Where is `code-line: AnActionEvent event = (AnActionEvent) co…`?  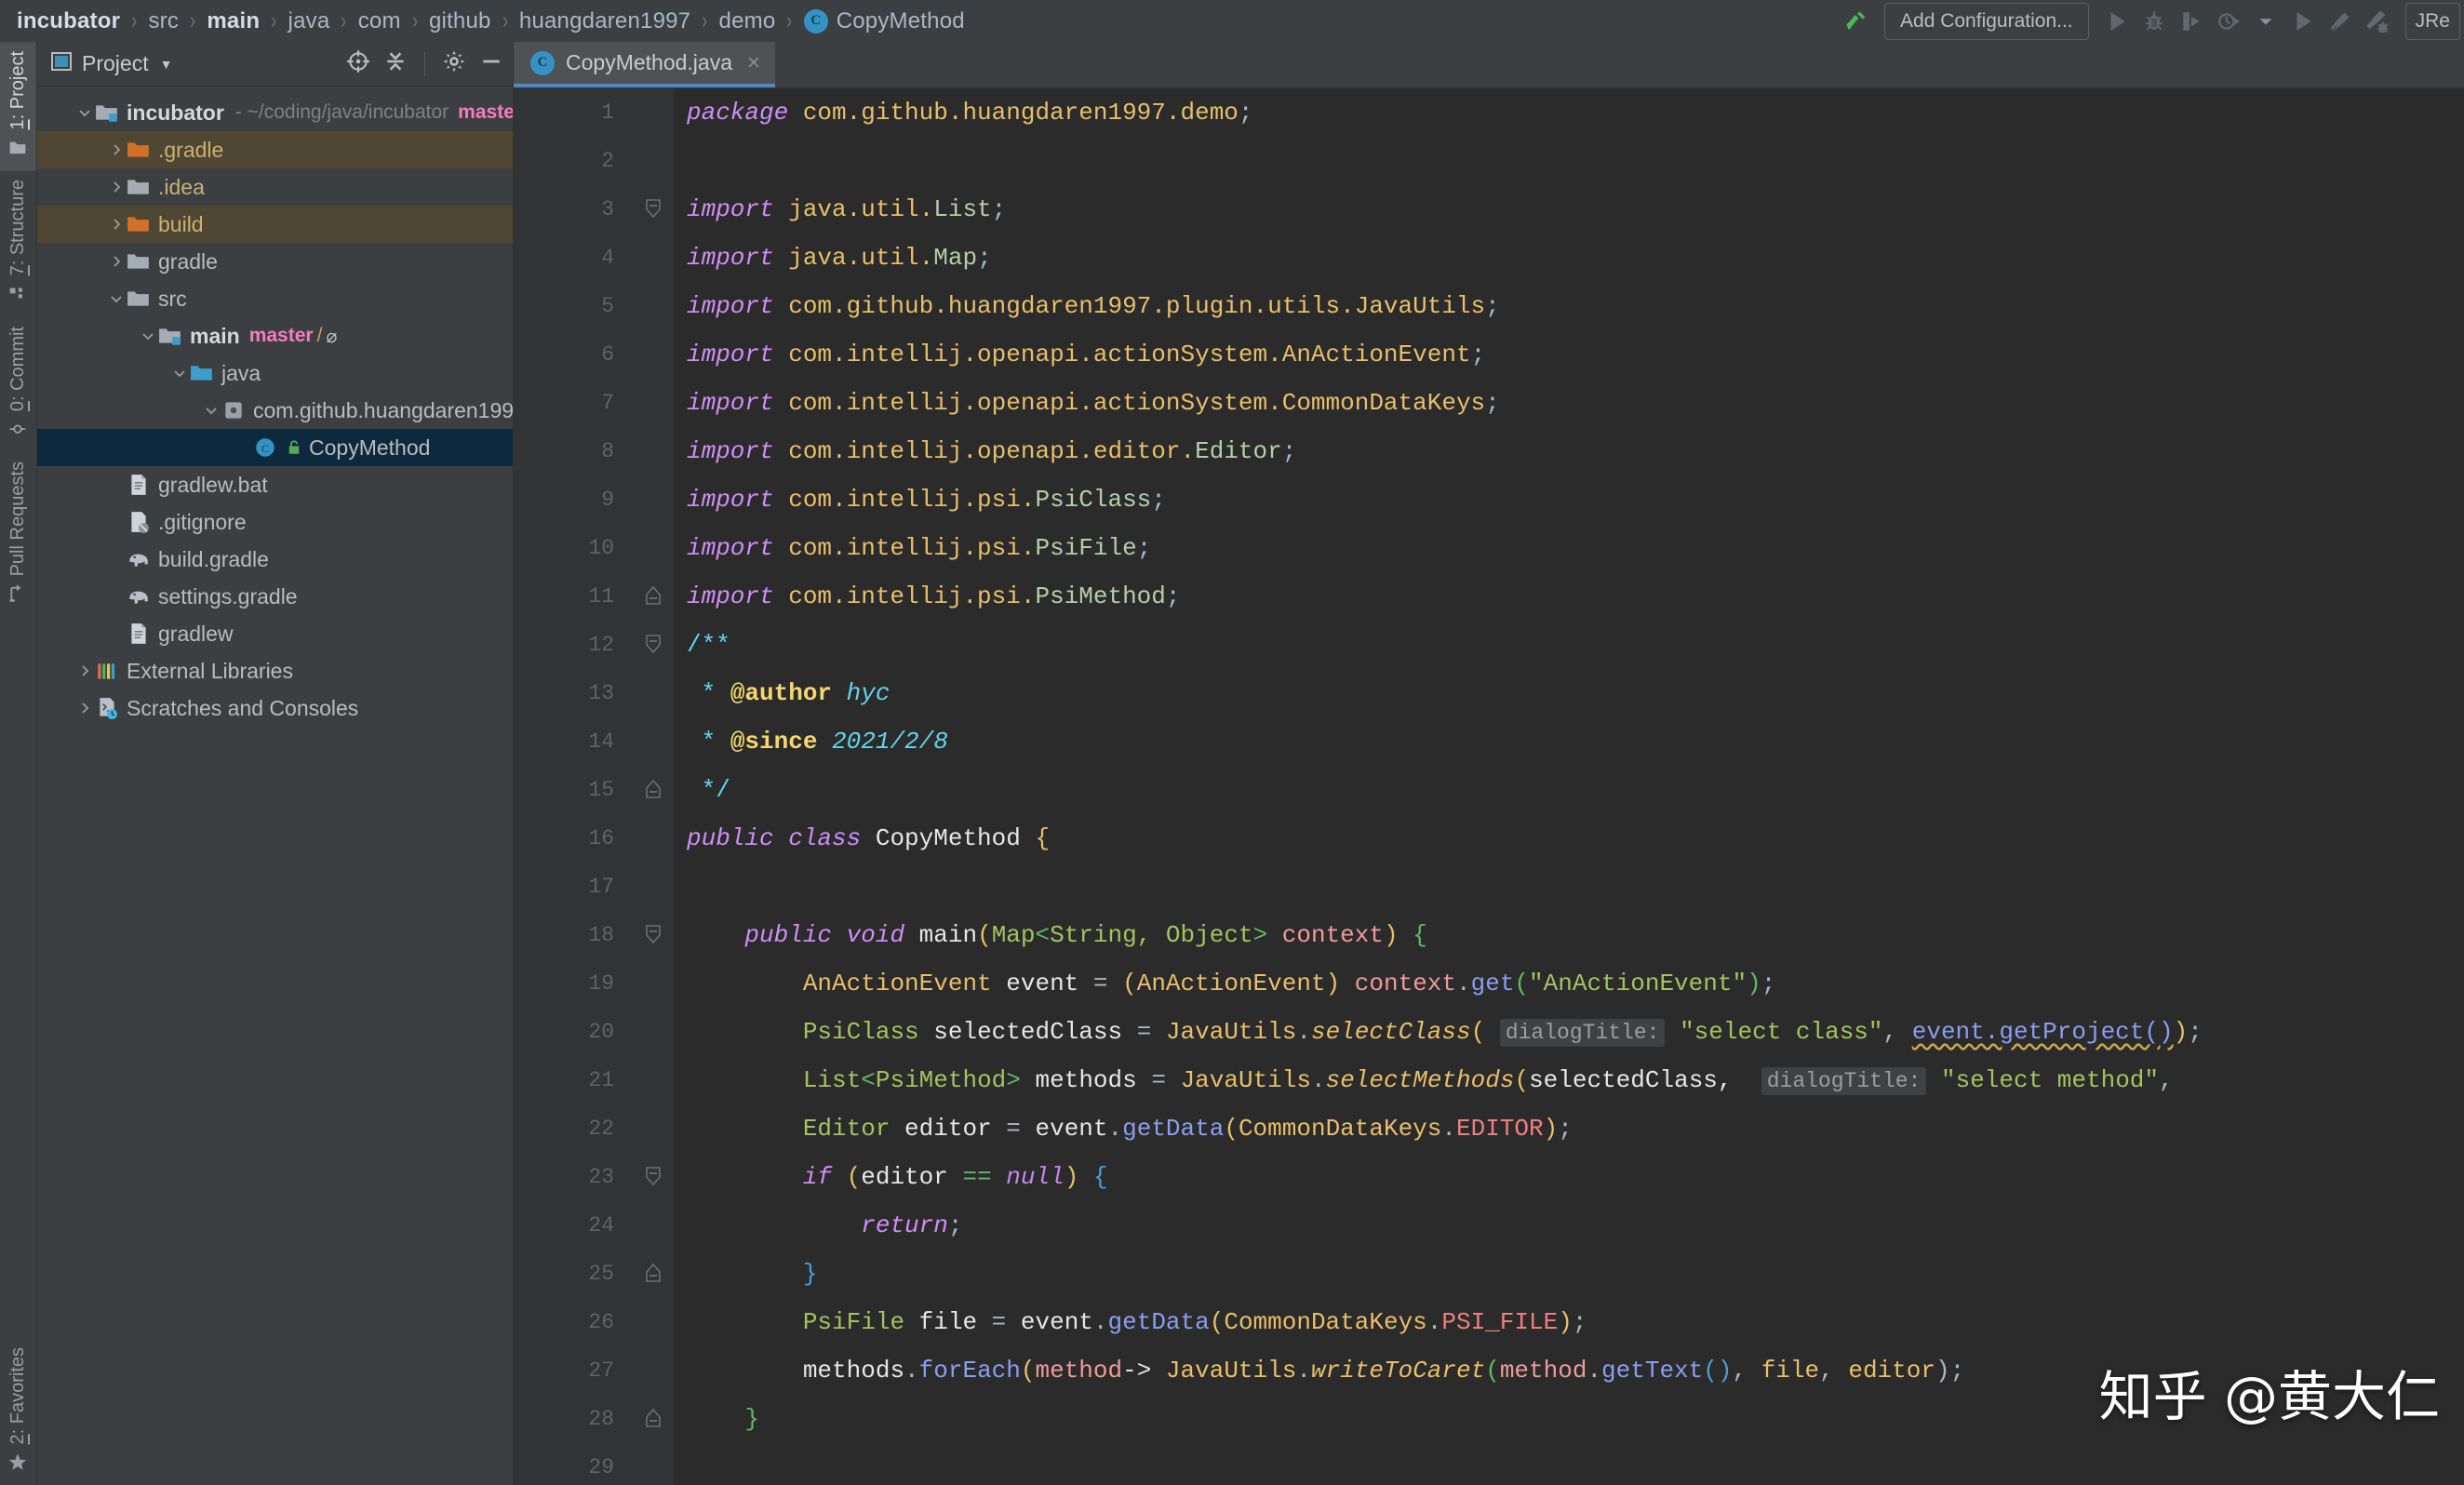
code-line: AnActionEvent event = (AnActionEvent) co… is located at coordinates (1575, 983).